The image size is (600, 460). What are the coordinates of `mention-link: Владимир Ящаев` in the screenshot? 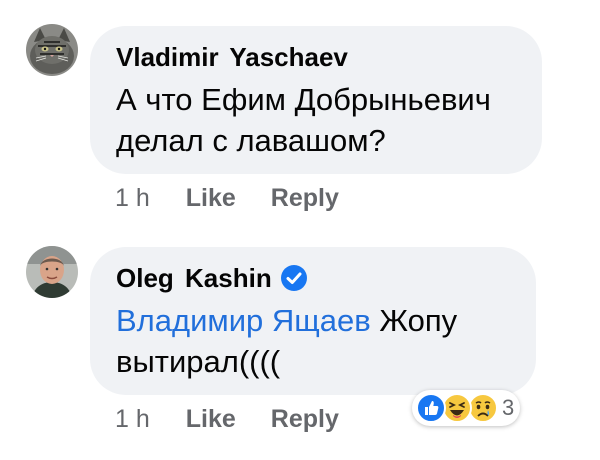 It's located at (243, 320).